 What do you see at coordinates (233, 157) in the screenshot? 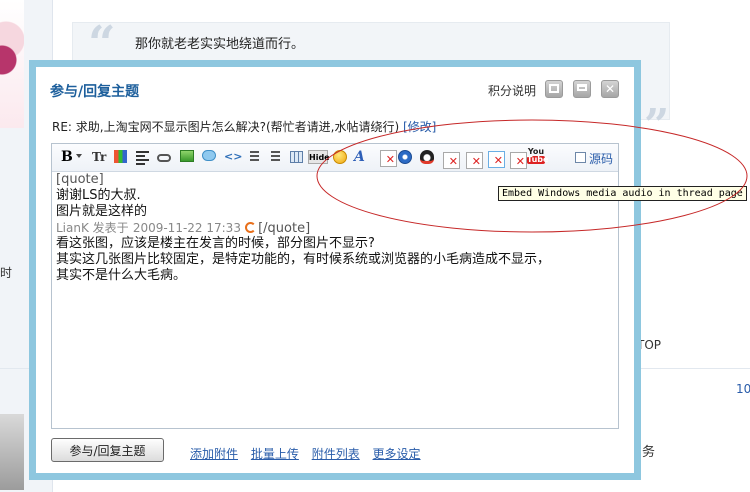
I see `code-icon: <>` at bounding box center [233, 157].